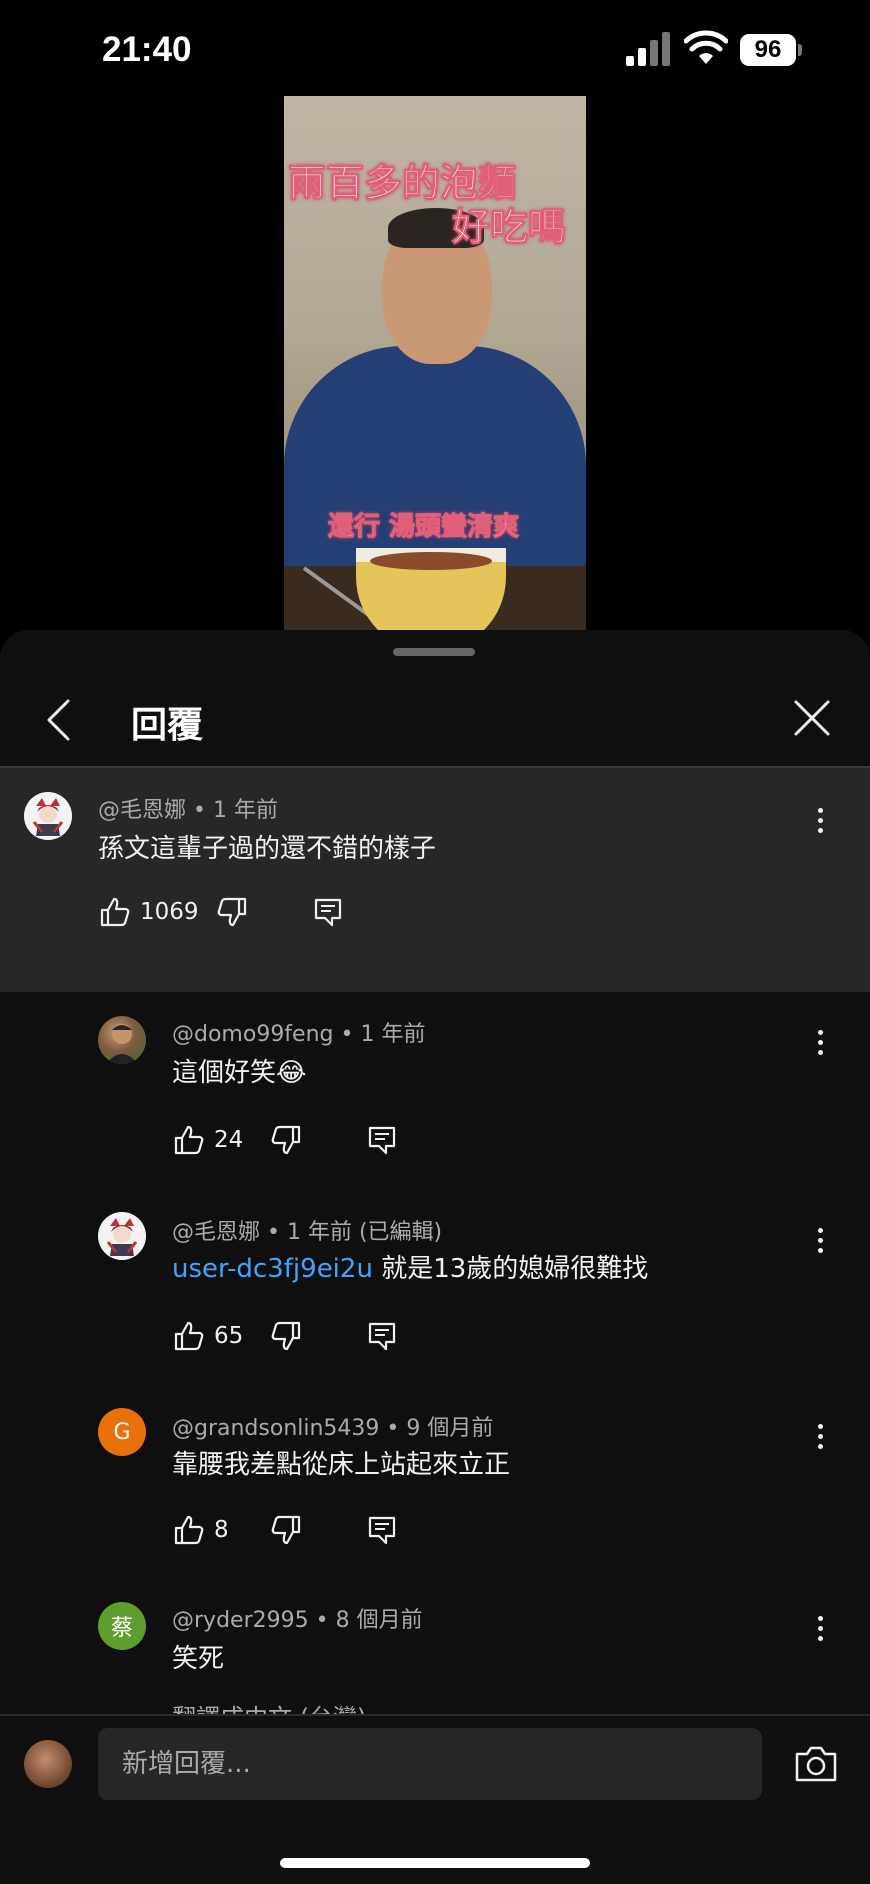 Image resolution: width=870 pixels, height=1884 pixels. I want to click on back-button, so click(58, 720).